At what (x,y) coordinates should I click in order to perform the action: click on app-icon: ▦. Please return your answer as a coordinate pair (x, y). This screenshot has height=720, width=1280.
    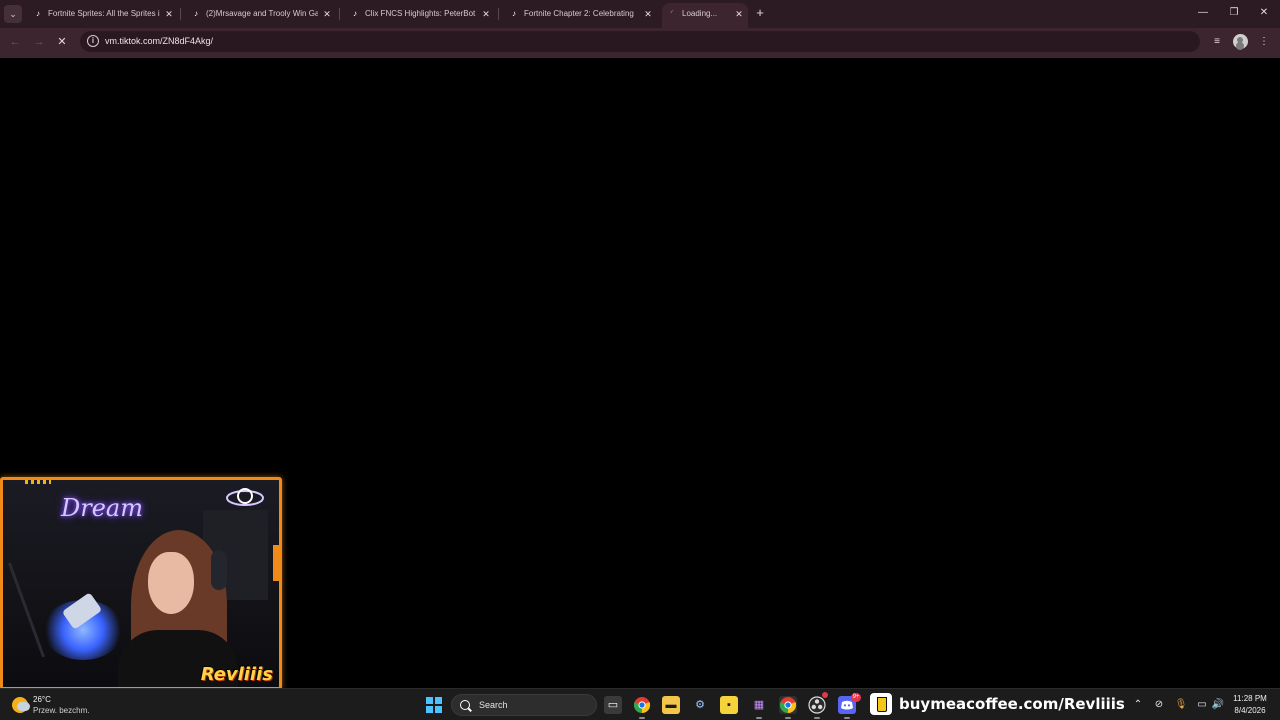
    Looking at the image, I should click on (759, 707).